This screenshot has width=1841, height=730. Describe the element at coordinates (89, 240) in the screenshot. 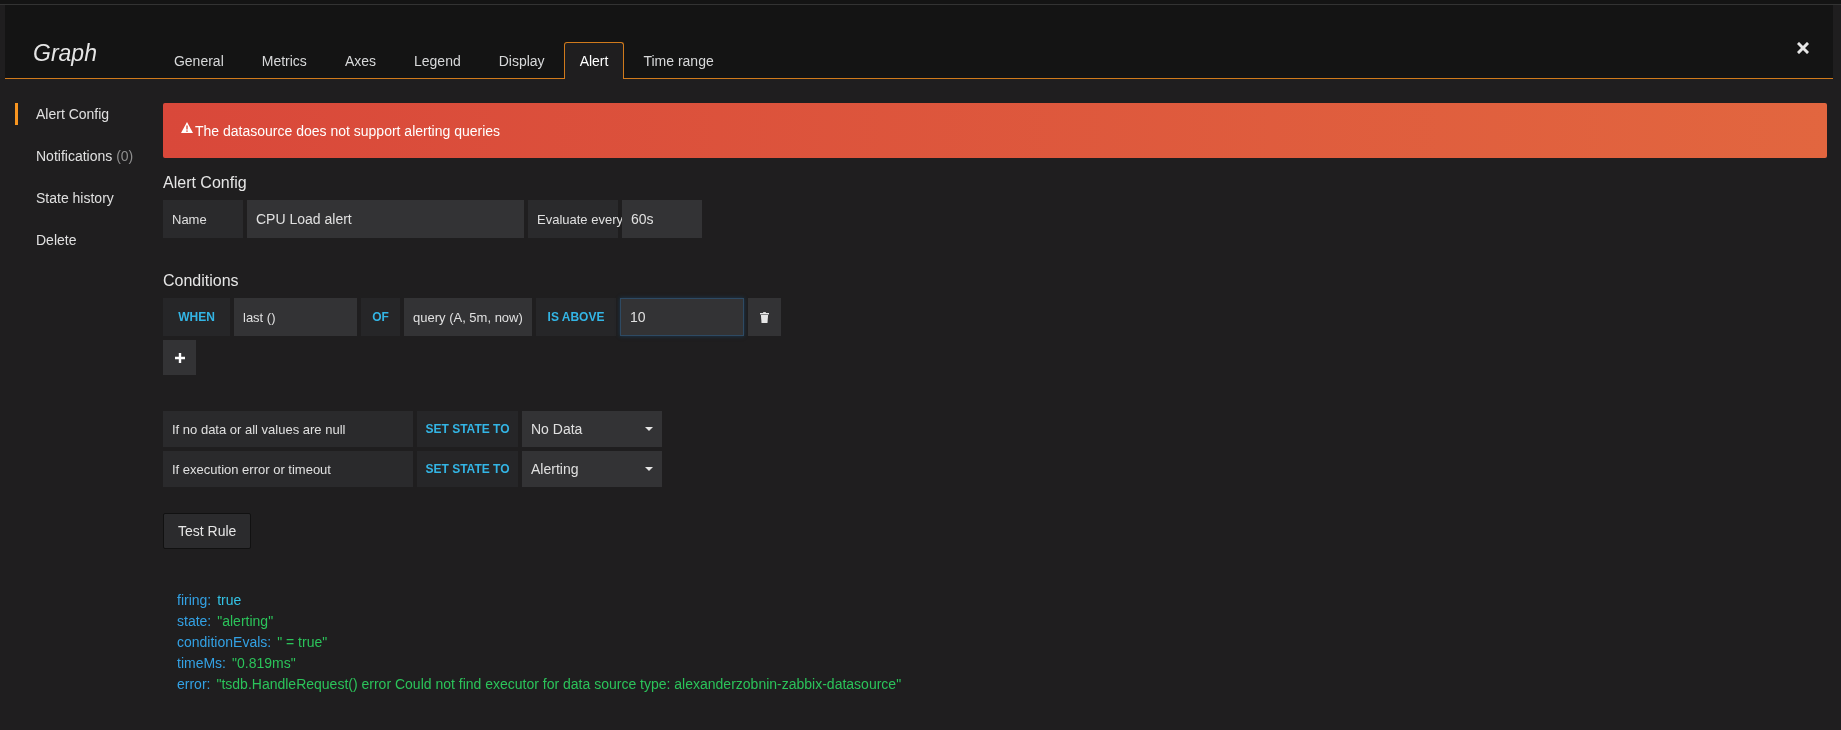

I see `sidebar-item: Delete` at that location.